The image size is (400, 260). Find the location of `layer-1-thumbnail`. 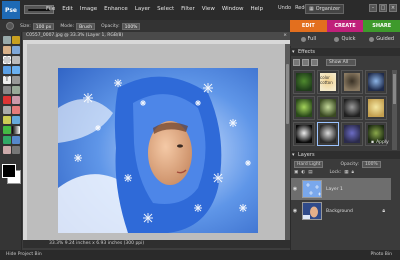

layer-1-thumbnail is located at coordinates (312, 189).